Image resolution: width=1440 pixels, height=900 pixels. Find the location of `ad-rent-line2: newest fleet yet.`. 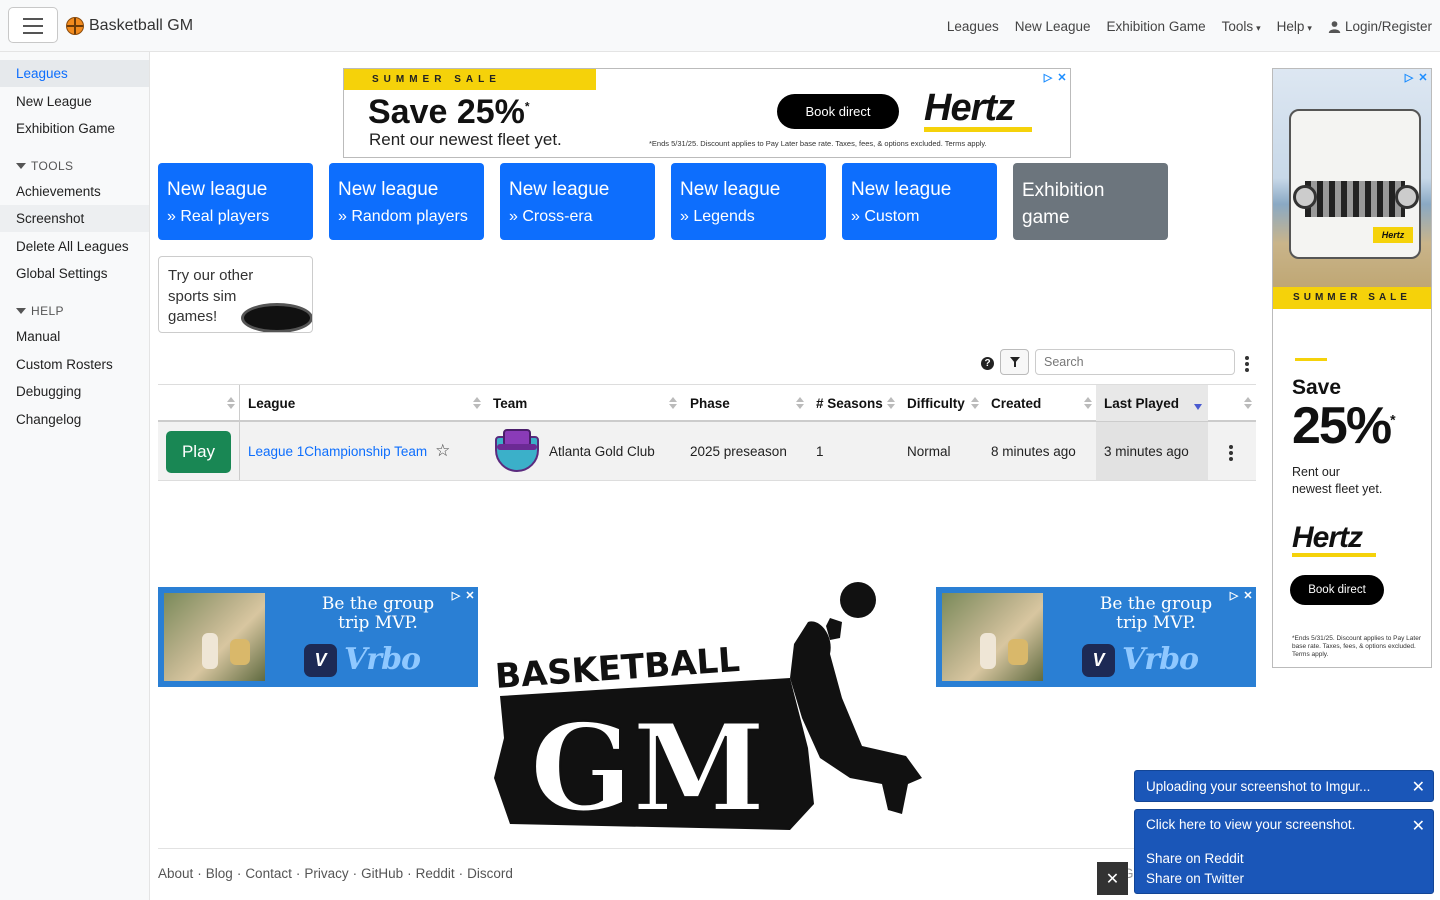

ad-rent-line2: newest fleet yet. is located at coordinates (1337, 489).